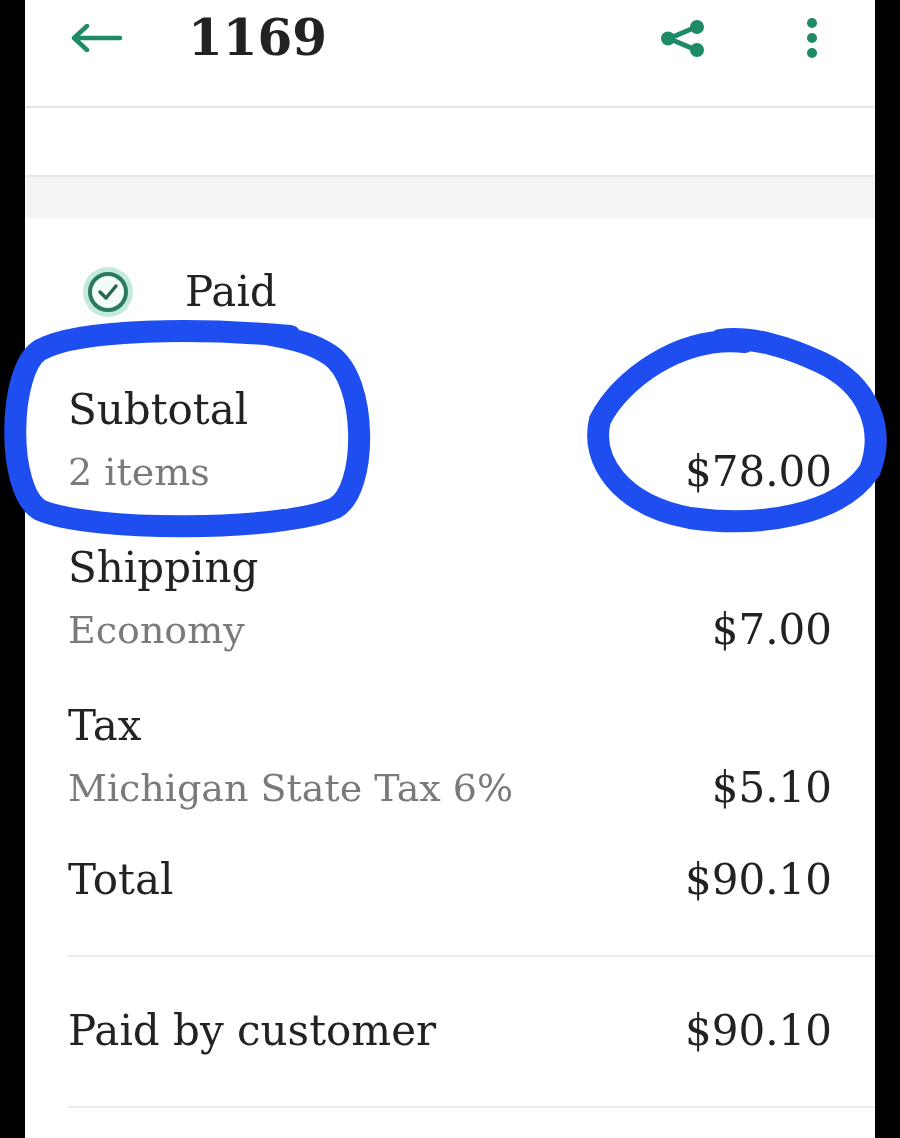  What do you see at coordinates (158, 410) in the screenshot?
I see `summary-label: Subtotal` at bounding box center [158, 410].